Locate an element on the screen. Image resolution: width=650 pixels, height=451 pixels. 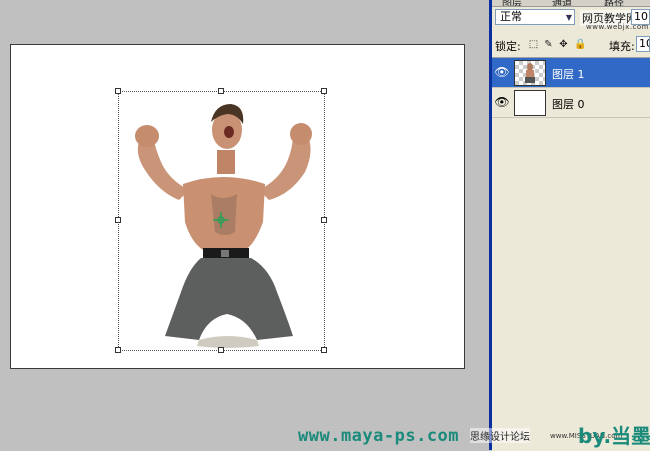
layer-row: 👁 图层 0 is located at coordinates (571, 103).